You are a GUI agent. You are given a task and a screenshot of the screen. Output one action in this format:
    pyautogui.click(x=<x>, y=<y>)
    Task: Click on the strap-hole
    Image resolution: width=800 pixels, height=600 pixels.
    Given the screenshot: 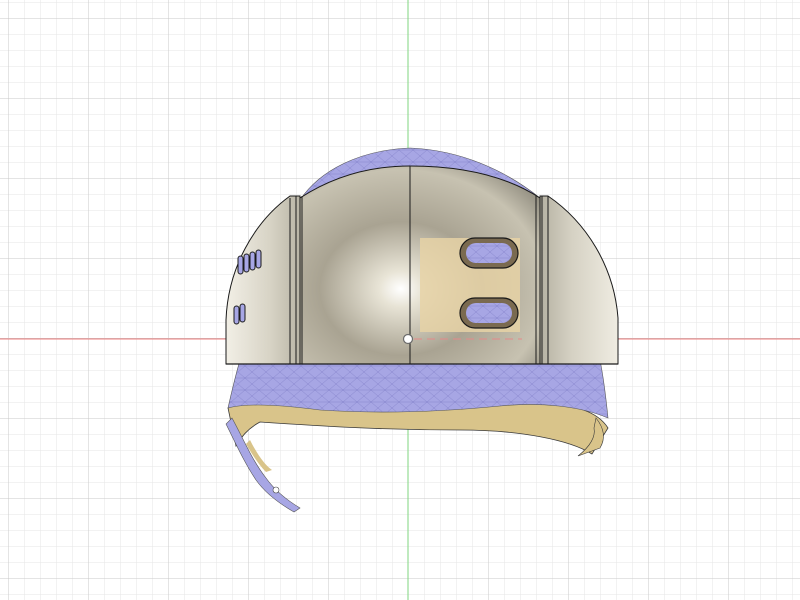 What is the action you would take?
    pyautogui.click(x=276, y=490)
    